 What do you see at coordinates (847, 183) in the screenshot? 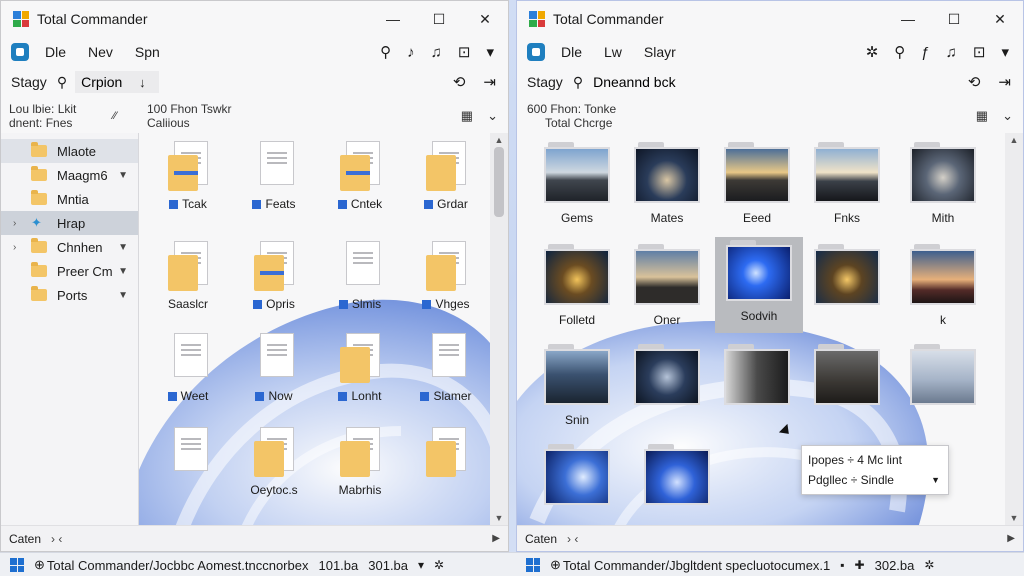
I see `thumbnail-item: Fnks` at bounding box center [847, 183].